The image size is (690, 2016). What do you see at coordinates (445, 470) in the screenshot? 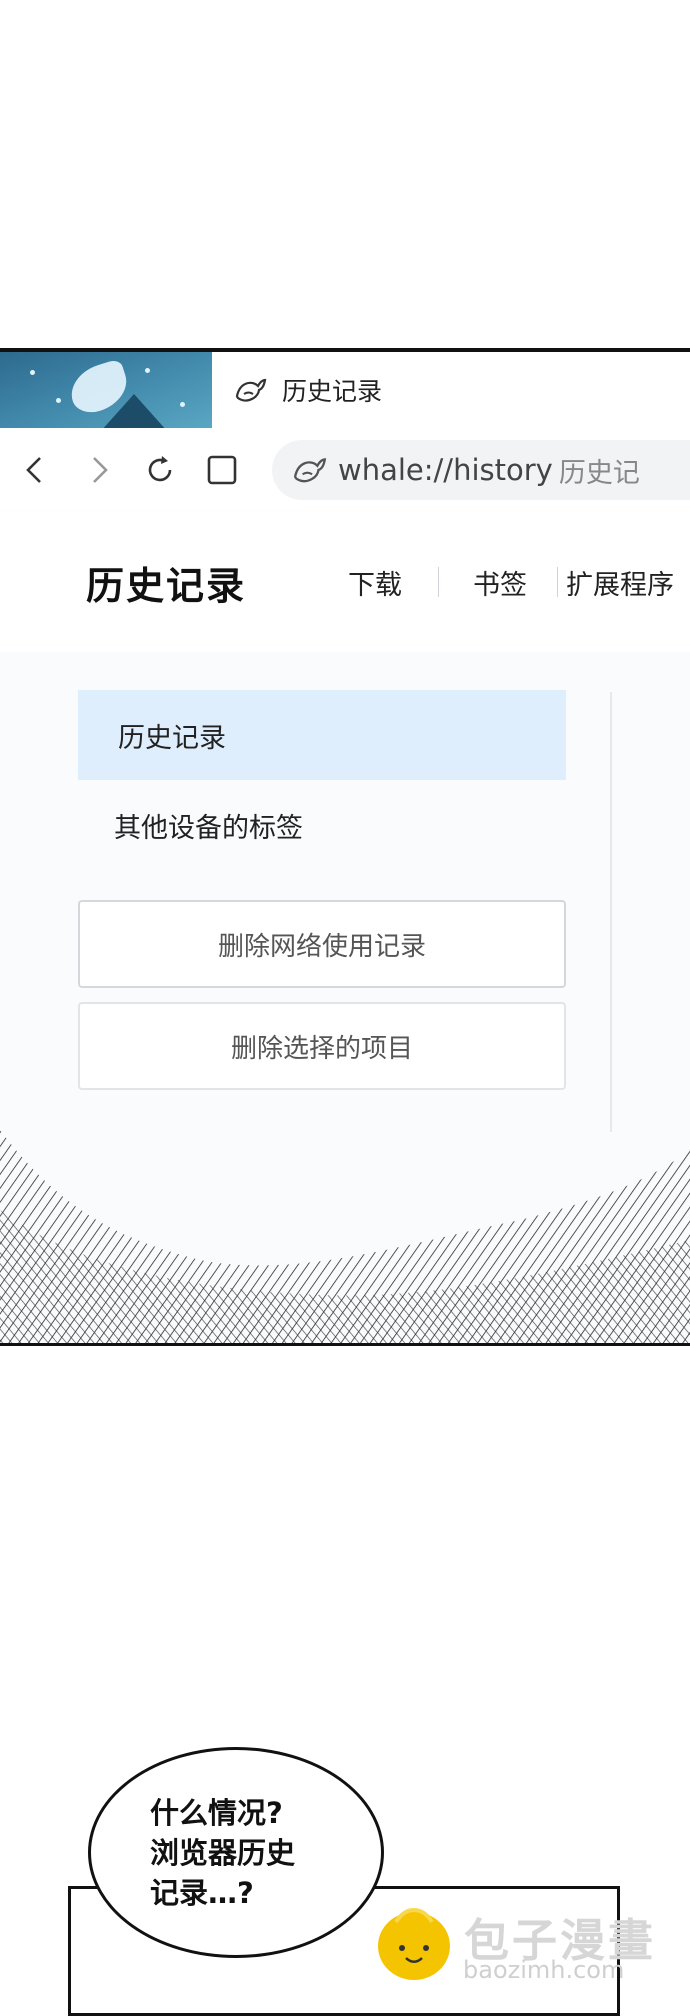
I see `address-url: whale://history` at bounding box center [445, 470].